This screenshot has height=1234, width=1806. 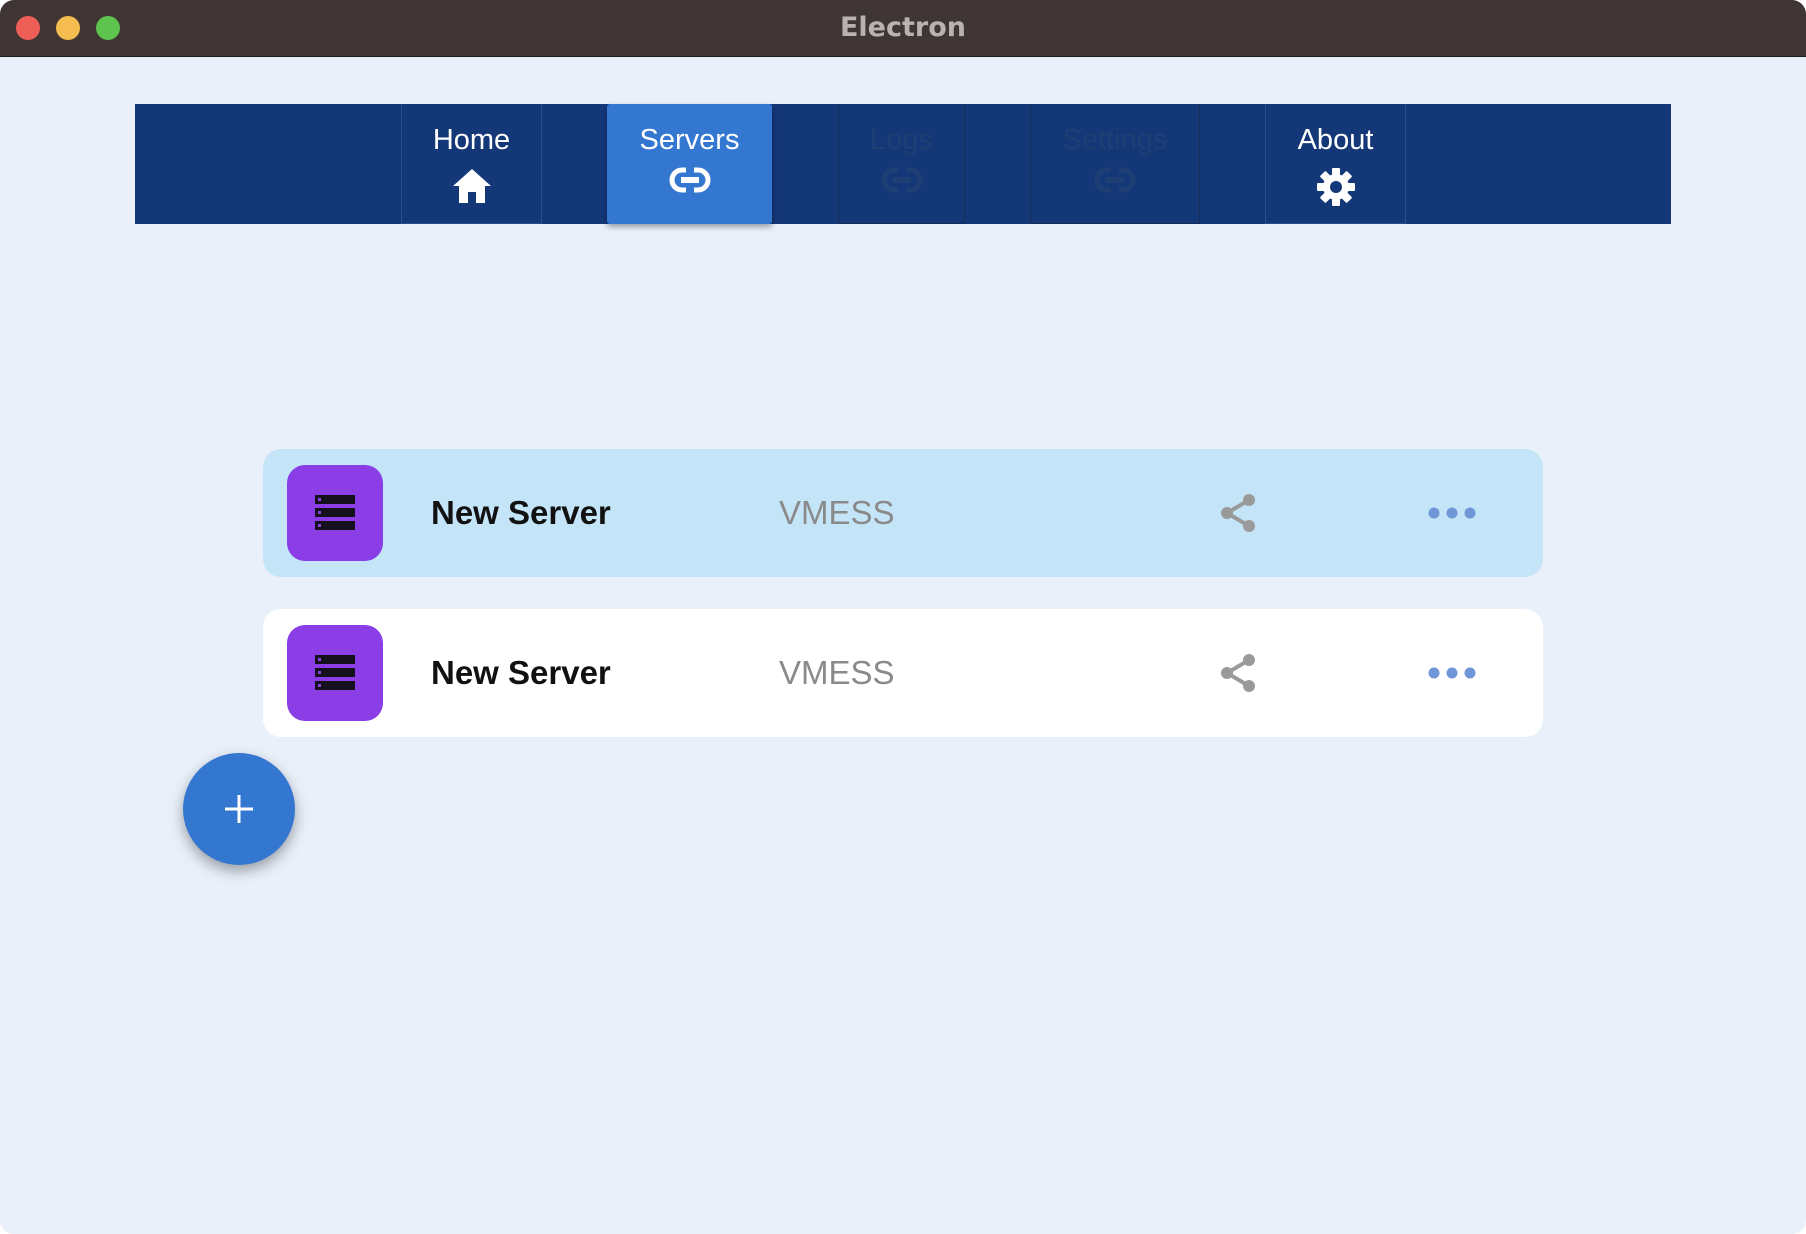 I want to click on add-server-button, so click(x=239, y=809).